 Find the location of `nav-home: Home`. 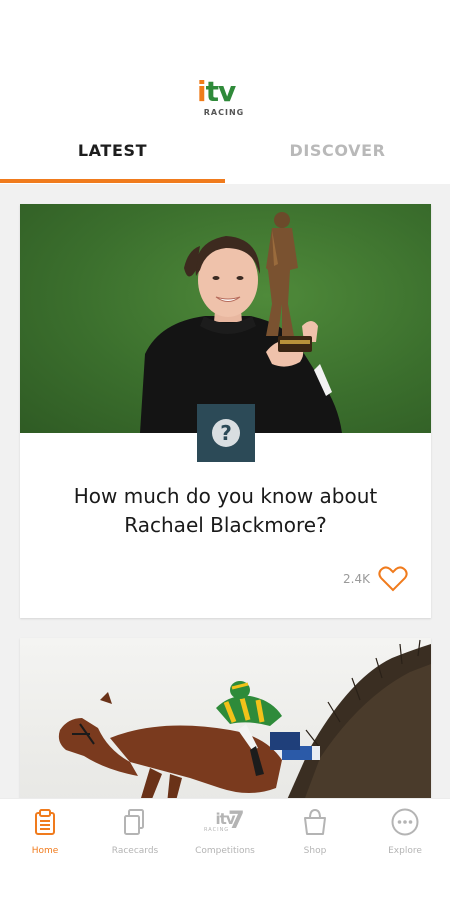

nav-home: Home is located at coordinates (45, 834).